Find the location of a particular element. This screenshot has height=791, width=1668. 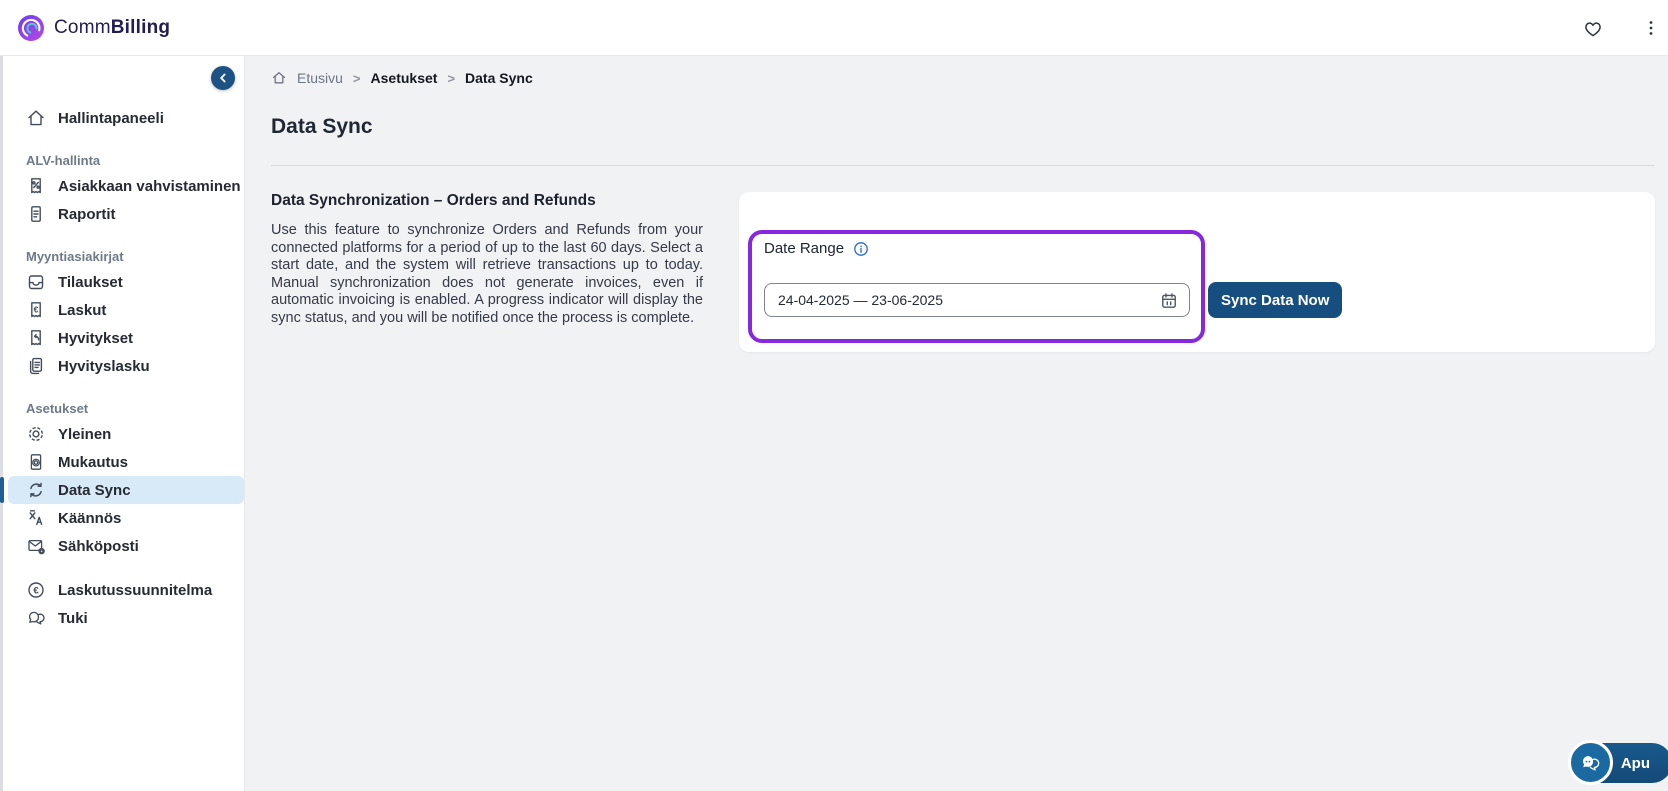

mail-gear-icon is located at coordinates (36, 546).